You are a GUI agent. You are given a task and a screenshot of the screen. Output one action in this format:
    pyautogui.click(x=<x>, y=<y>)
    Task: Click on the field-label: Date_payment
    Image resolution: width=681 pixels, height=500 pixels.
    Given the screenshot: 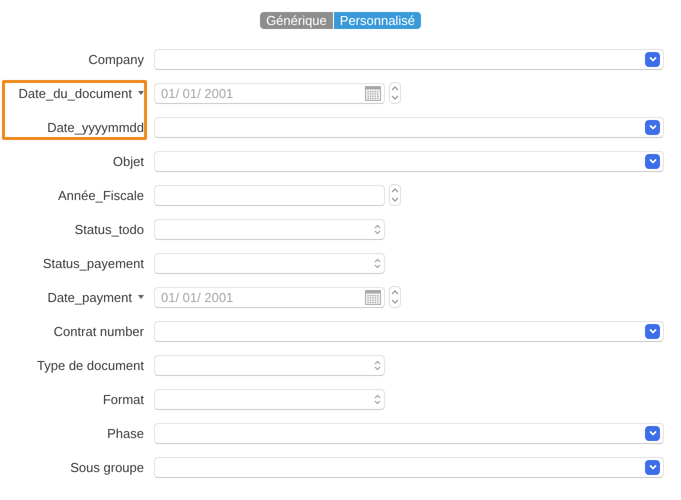 What is the action you would take?
    pyautogui.click(x=89, y=297)
    